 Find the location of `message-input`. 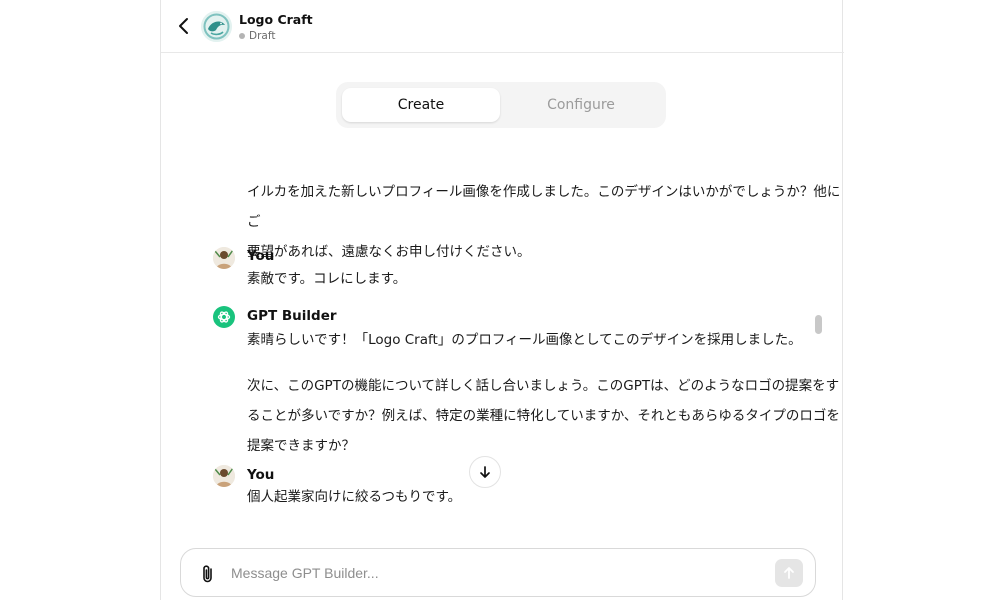

message-input is located at coordinates (491, 573).